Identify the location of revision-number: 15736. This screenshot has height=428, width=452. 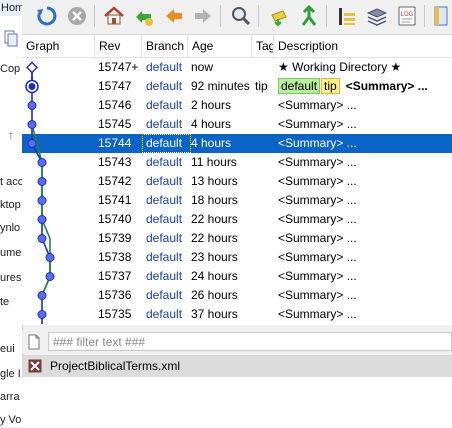
(115, 295).